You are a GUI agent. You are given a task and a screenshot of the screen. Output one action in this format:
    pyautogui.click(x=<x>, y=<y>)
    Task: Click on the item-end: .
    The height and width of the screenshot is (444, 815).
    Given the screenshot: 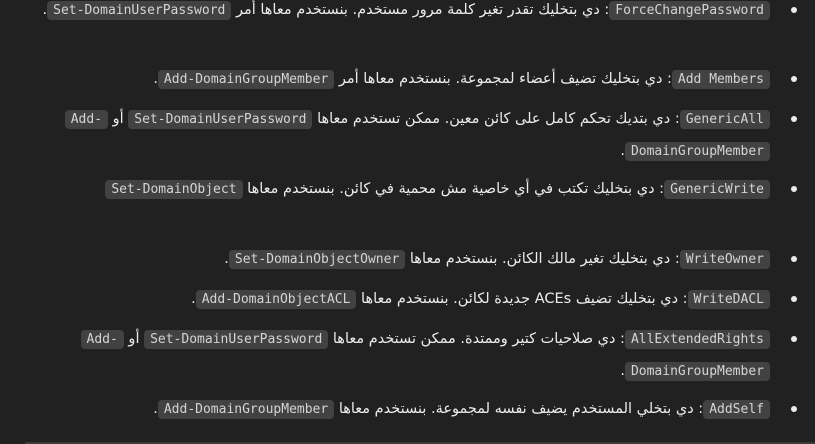 What is the action you would take?
    pyautogui.click(x=193, y=299)
    